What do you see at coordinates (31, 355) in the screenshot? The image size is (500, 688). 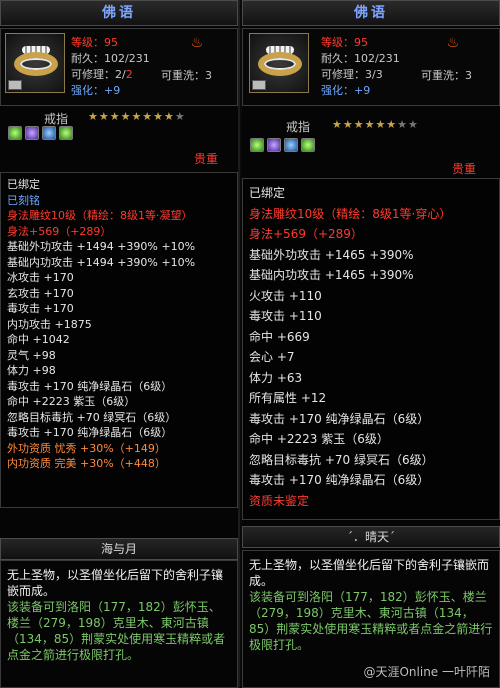 I see `attr-line: 灵气 +98` at bounding box center [31, 355].